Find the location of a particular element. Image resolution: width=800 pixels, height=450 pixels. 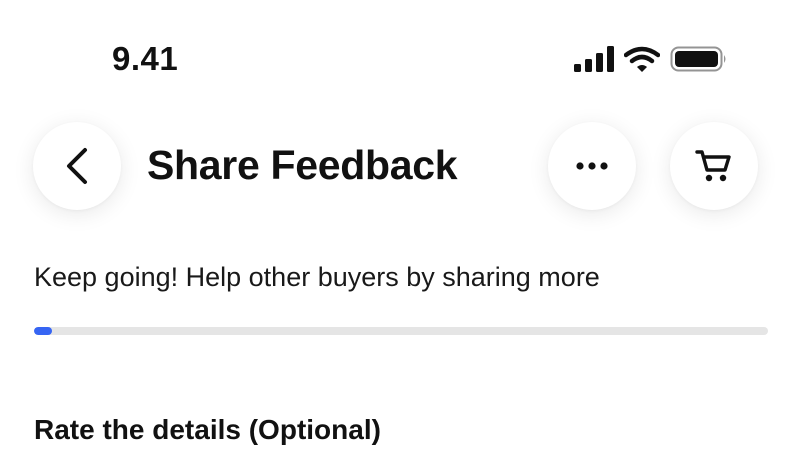

status-time: 9.41 is located at coordinates (145, 58).